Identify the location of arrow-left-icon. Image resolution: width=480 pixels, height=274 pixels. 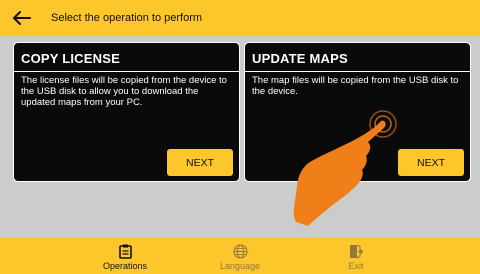
(22, 18).